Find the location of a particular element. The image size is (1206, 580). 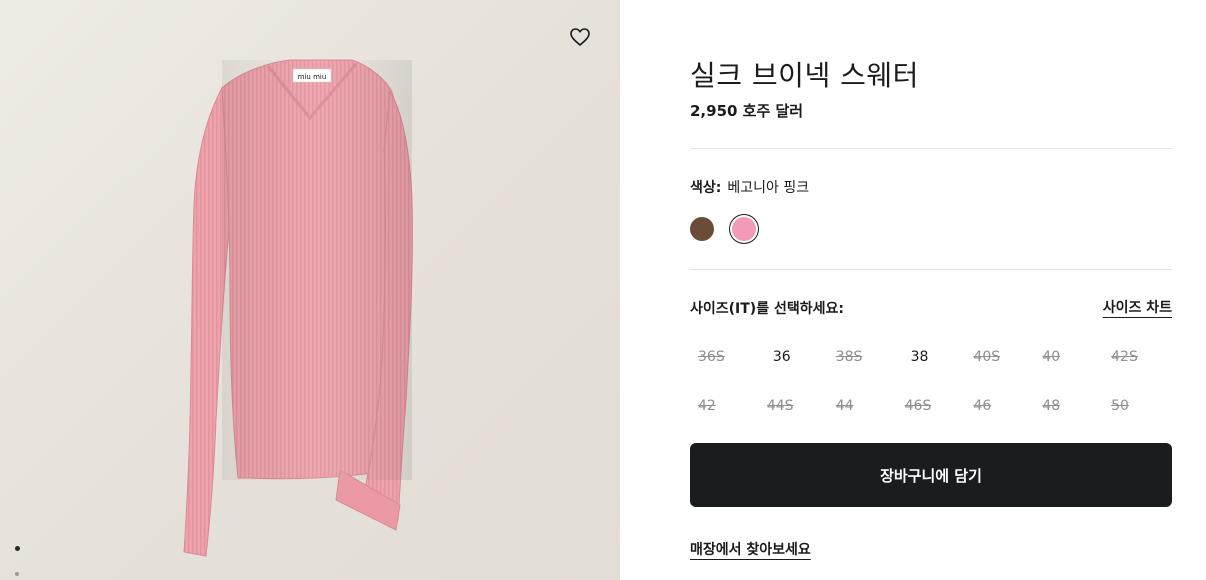

color-value: 베고니아 핑크 is located at coordinates (768, 188).